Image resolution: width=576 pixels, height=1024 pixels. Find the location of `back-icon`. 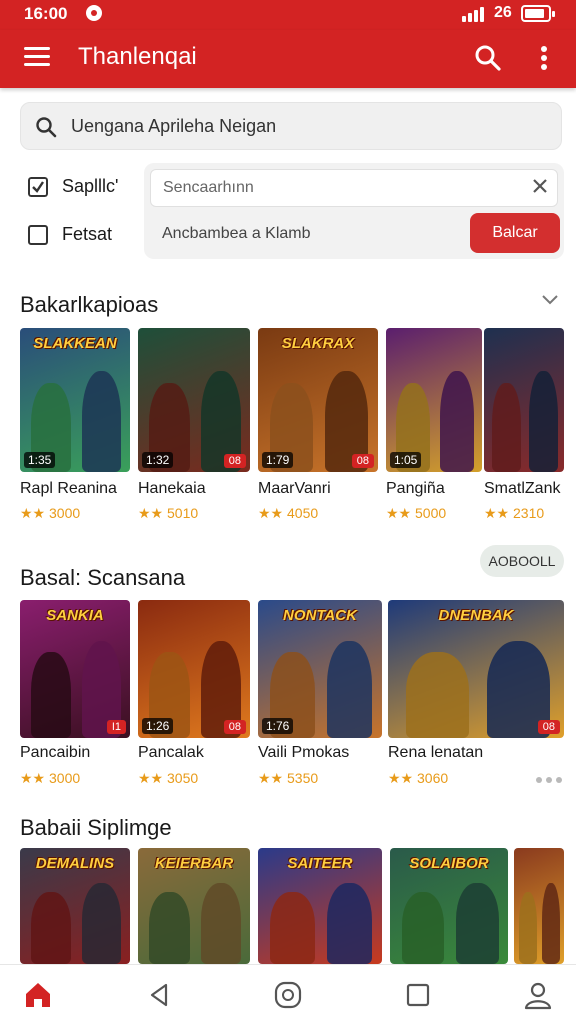

back-icon is located at coordinates (160, 995).